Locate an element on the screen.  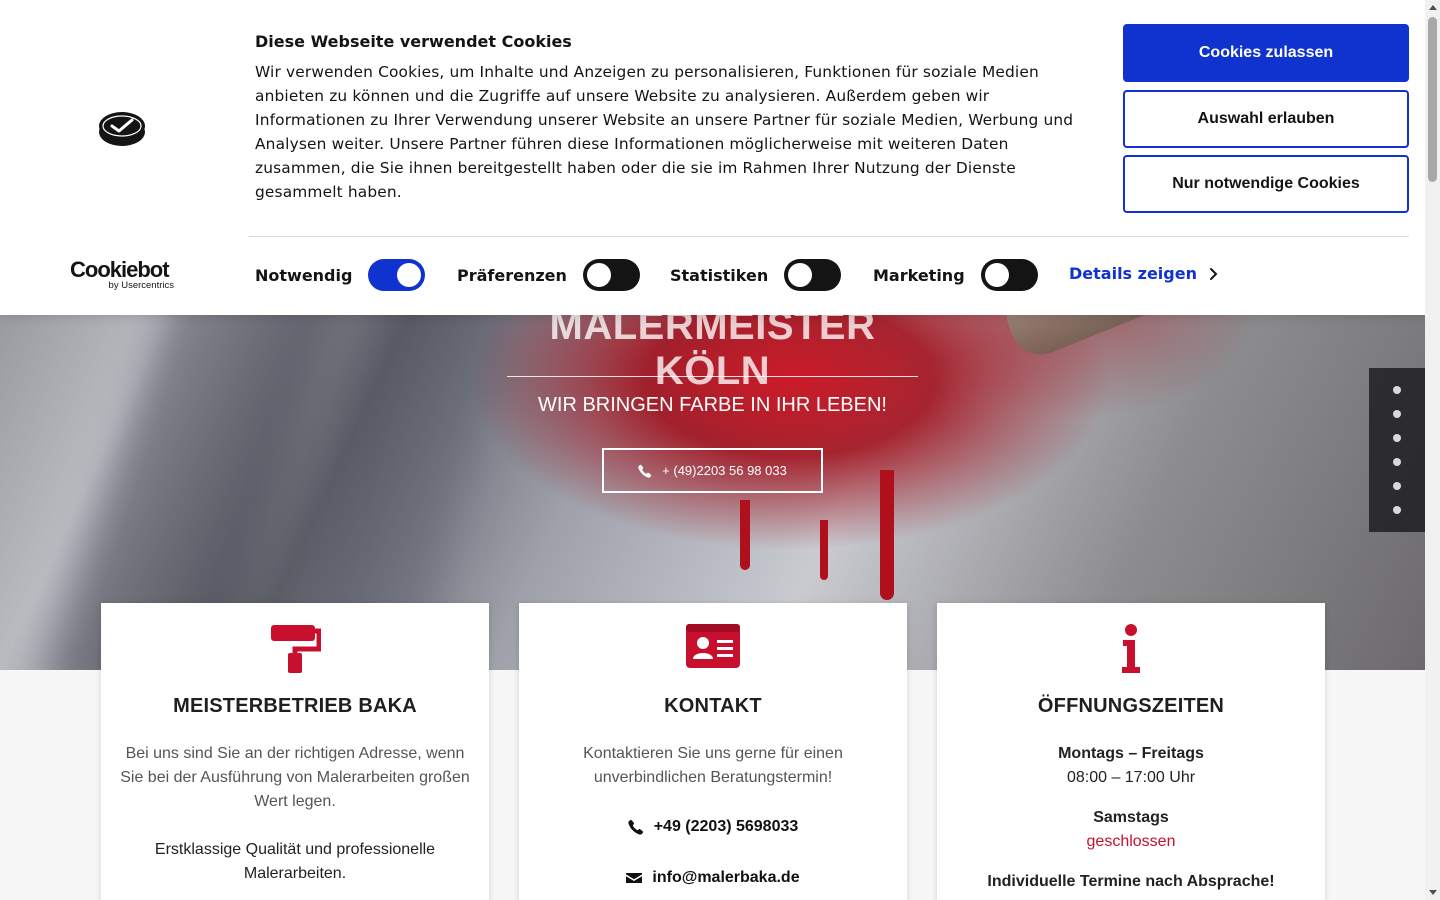
hero-phone-label: + (49)2203 56 98 033 is located at coordinates (724, 470).